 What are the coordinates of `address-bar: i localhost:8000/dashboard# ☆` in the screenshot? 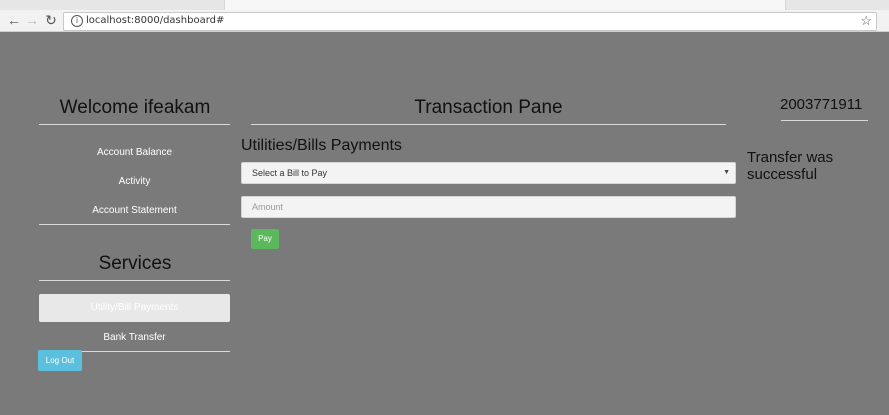 It's located at (470, 21).